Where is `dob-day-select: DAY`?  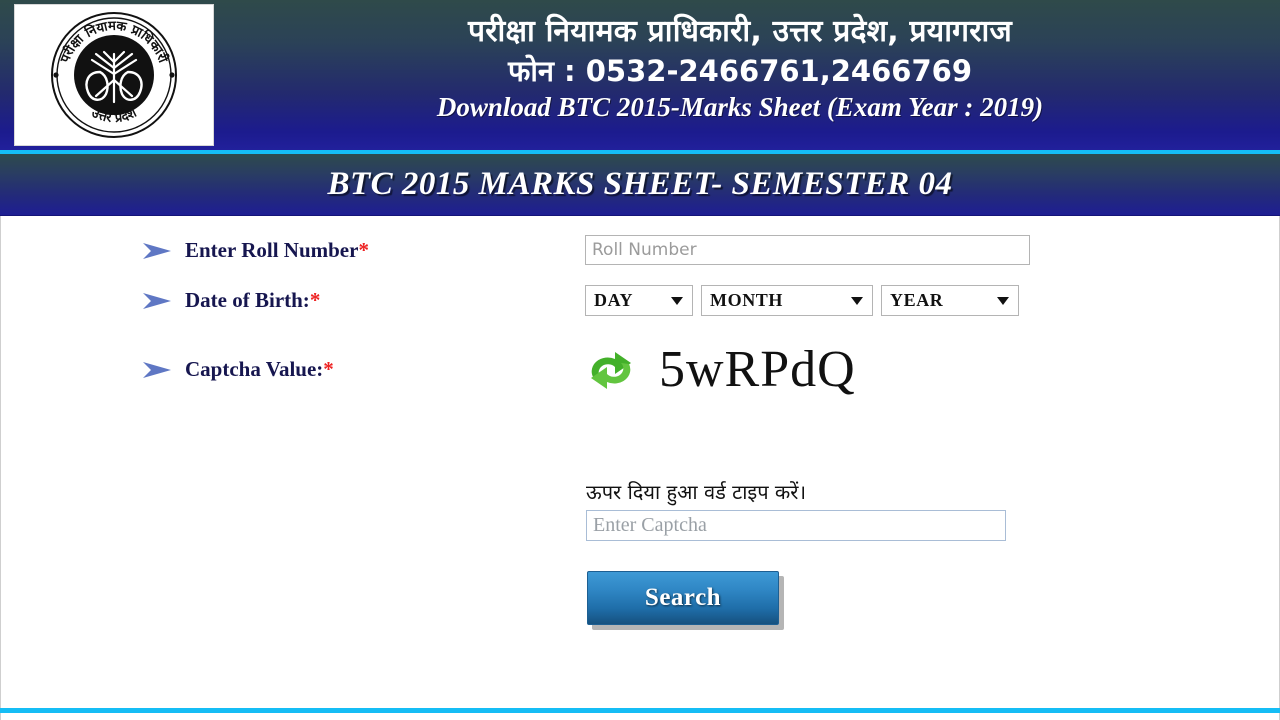
dob-day-select: DAY is located at coordinates (639, 300).